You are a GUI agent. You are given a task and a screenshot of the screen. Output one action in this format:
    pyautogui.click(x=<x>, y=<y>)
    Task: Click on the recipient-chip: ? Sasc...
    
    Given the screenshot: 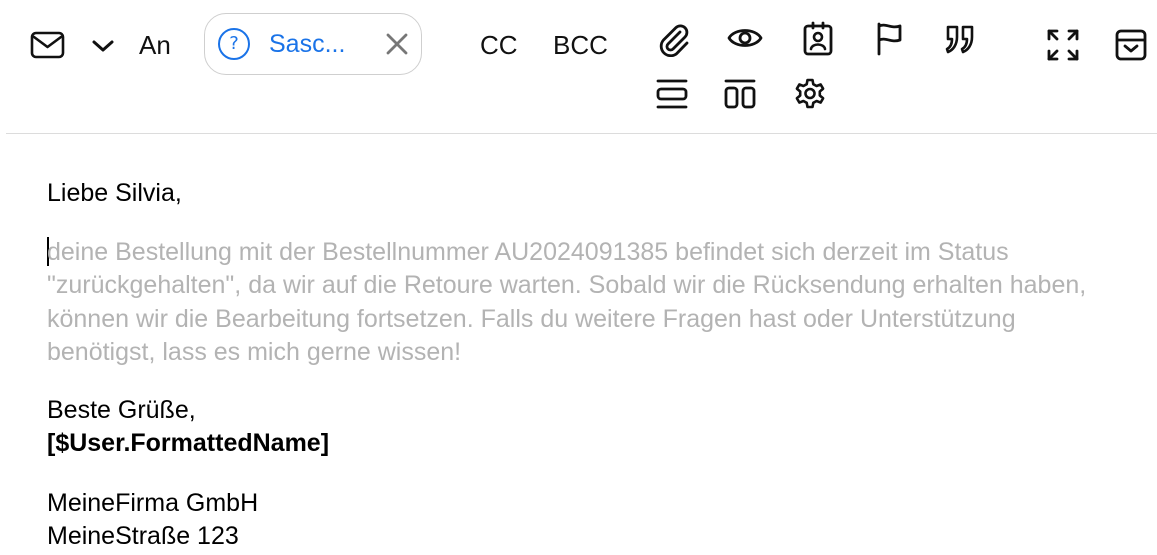 What is the action you would take?
    pyautogui.click(x=313, y=44)
    